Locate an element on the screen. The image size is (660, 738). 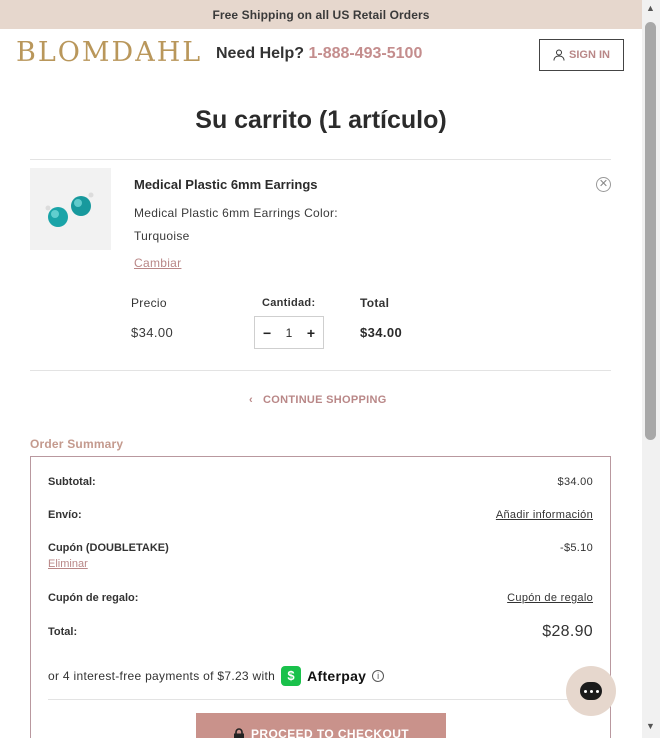
chat-widget-button is located at coordinates (591, 691).